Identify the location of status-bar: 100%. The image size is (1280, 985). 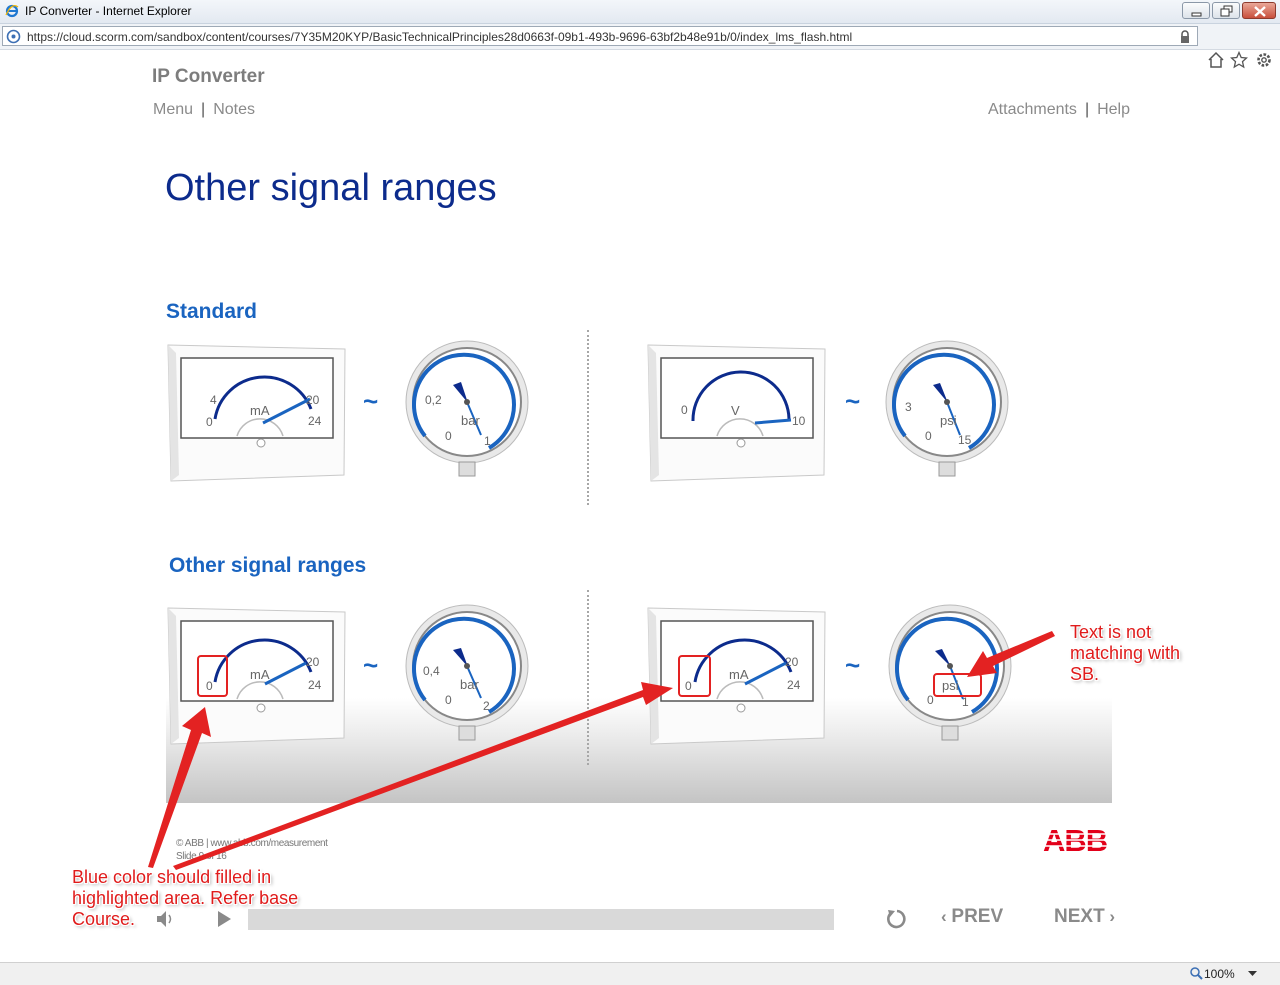
(640, 973).